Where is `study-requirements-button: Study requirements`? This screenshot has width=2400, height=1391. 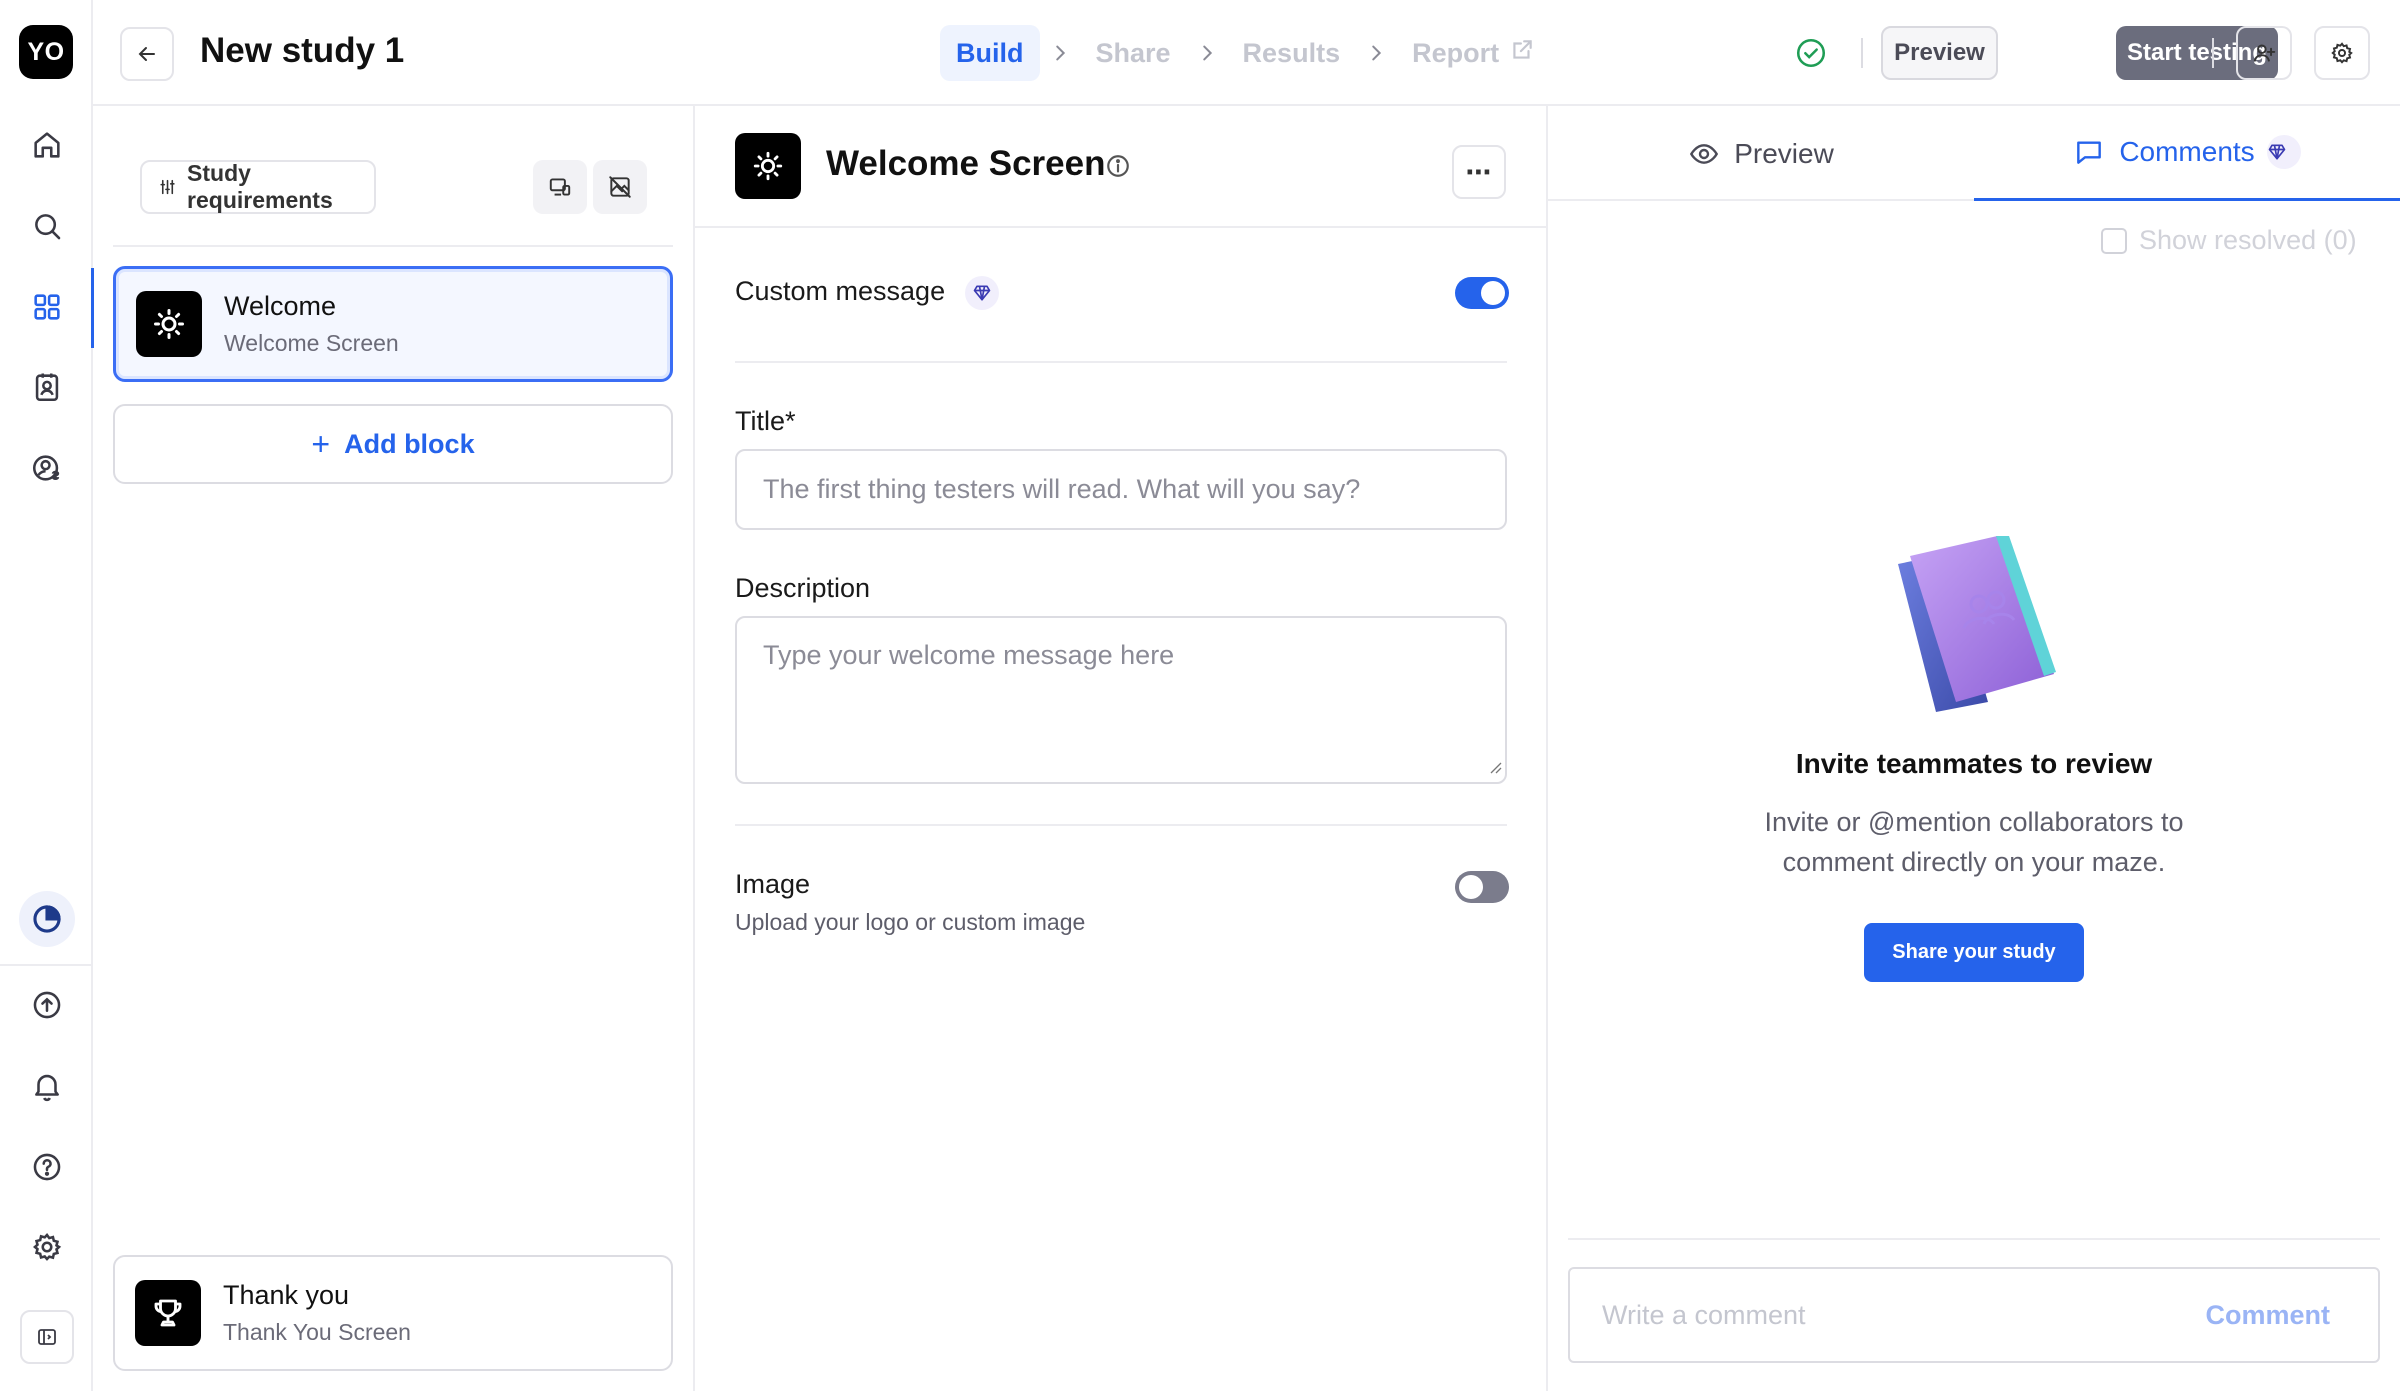
study-requirements-button: Study requirements is located at coordinates (258, 187).